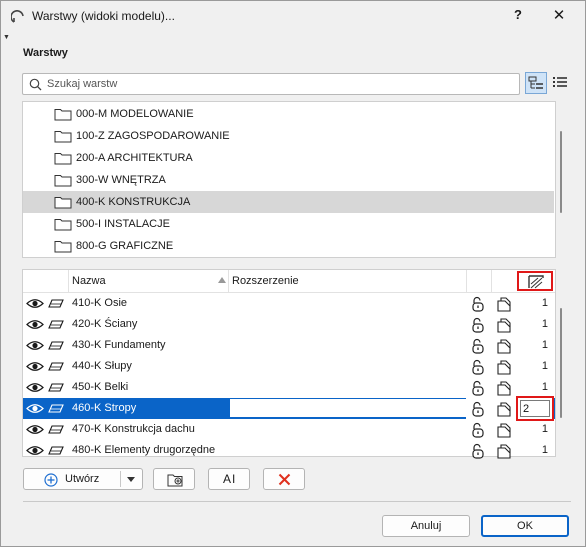 This screenshot has width=586, height=547. What do you see at coordinates (104, 408) in the screenshot?
I see `layer-name: 460-K Stropy` at bounding box center [104, 408].